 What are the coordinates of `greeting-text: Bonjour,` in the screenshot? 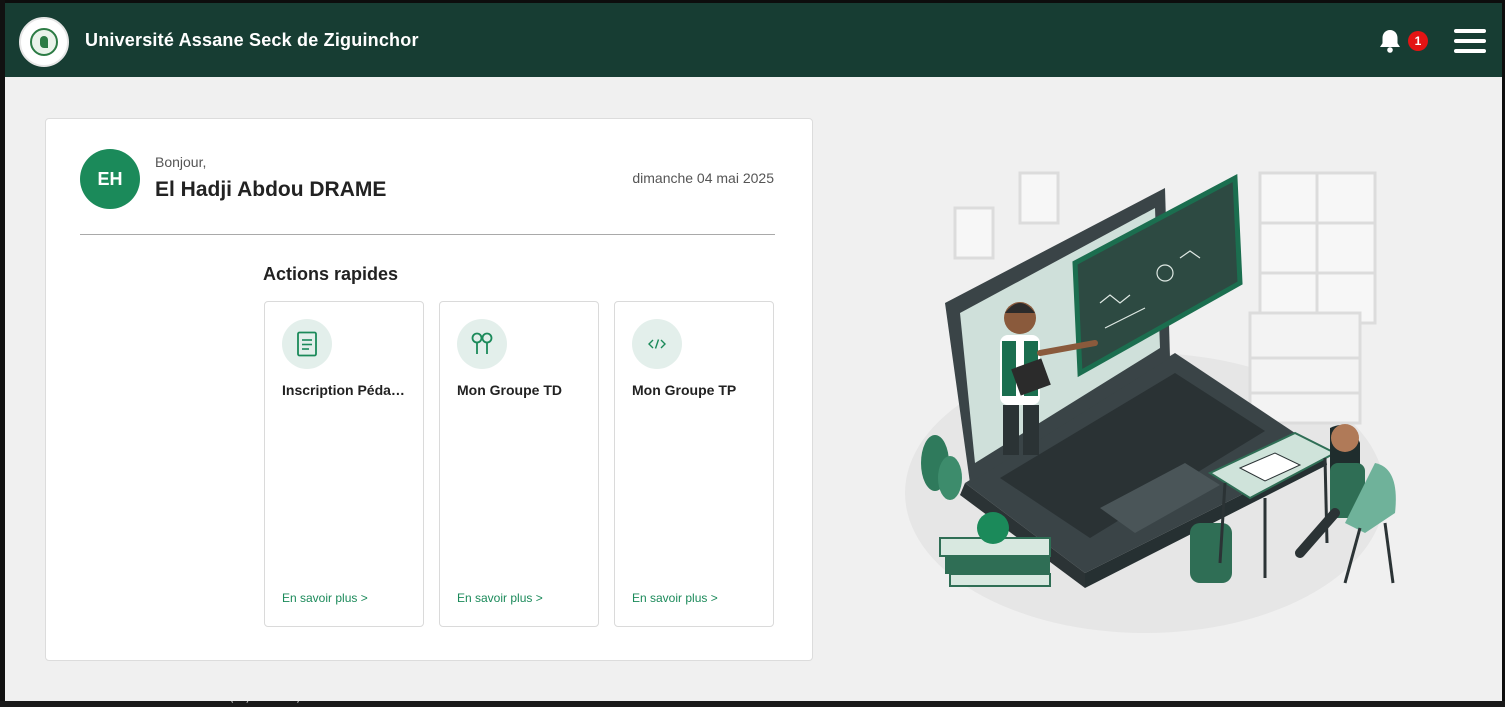 It's located at (181, 162).